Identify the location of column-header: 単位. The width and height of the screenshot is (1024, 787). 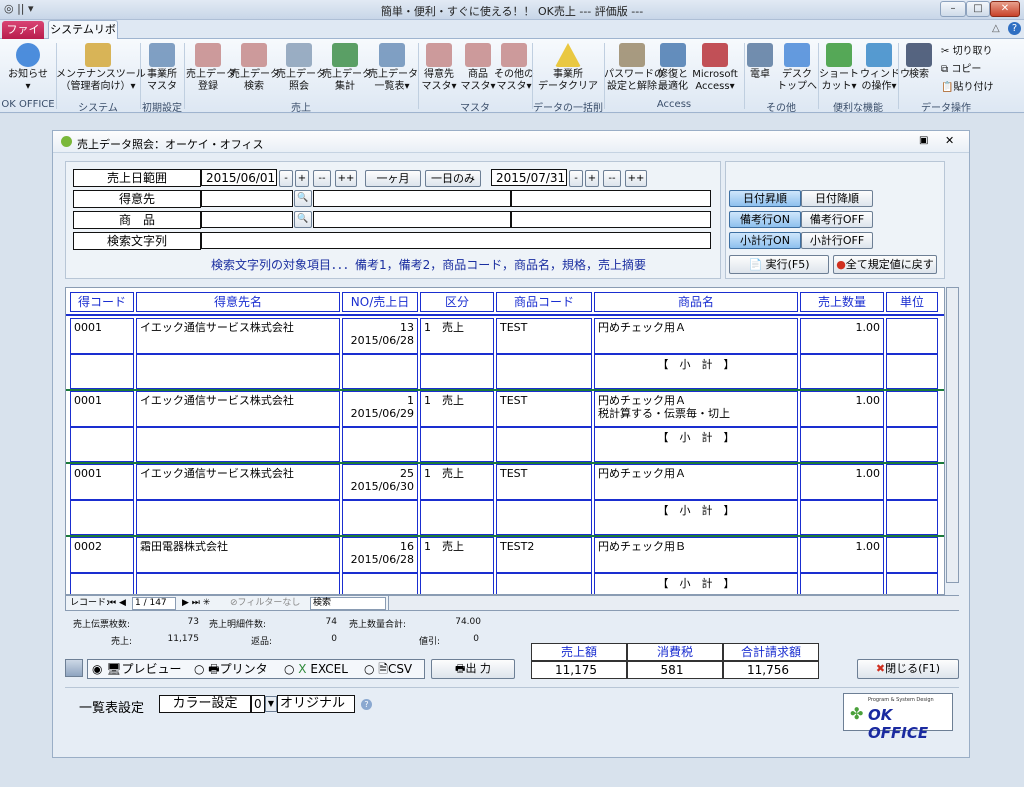
(912, 302).